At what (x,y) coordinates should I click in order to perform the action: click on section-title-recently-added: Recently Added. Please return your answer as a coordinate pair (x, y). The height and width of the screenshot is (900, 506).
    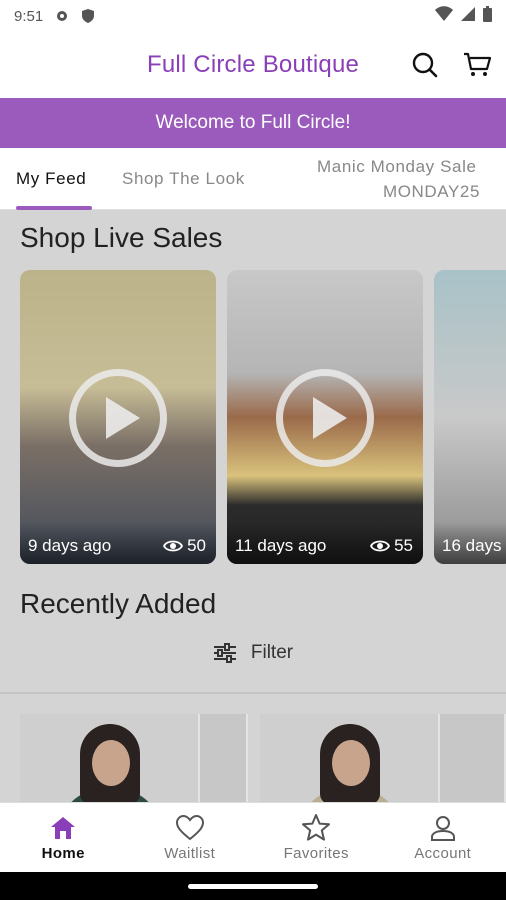
    Looking at the image, I should click on (118, 603).